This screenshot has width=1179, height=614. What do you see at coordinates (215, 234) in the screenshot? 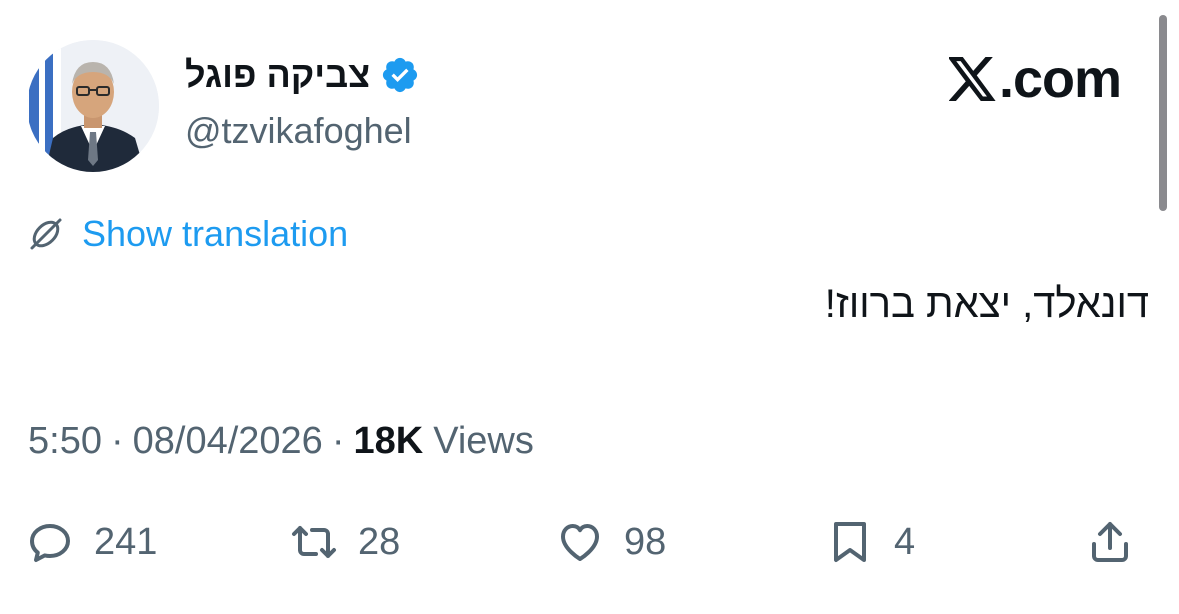
I see `show-translation-label: Show translation` at bounding box center [215, 234].